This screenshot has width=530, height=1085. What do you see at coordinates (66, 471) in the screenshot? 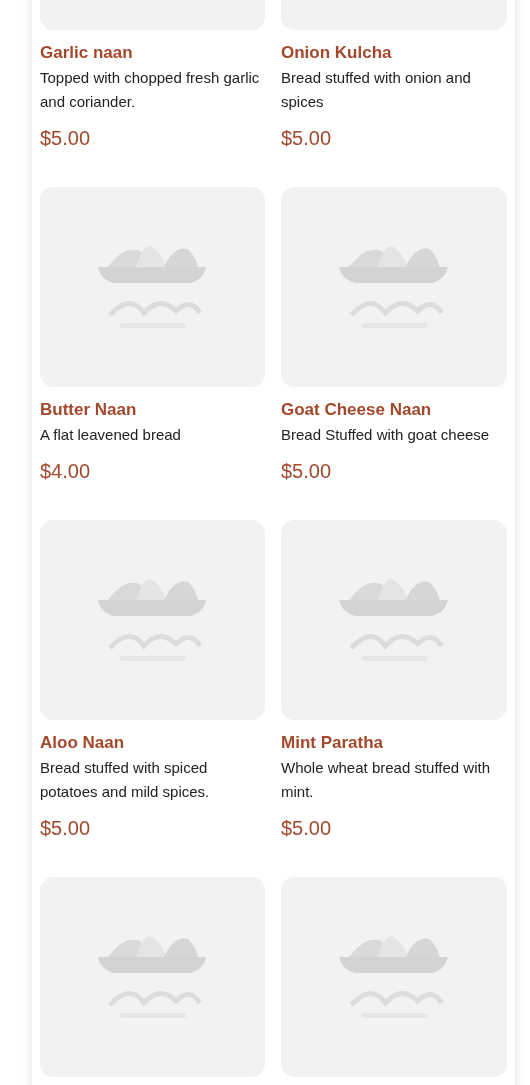
I see `item-price: $4.00` at bounding box center [66, 471].